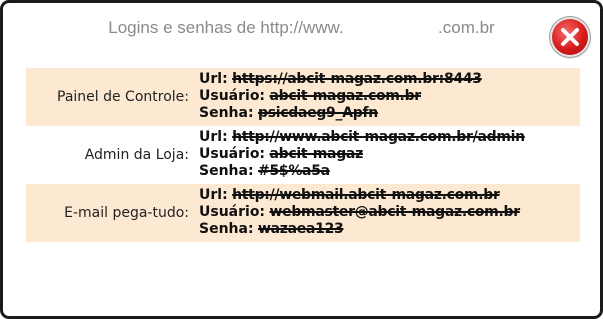  Describe the element at coordinates (318, 113) in the screenshot. I see `password-value: psicdaeg9_Apfn` at that location.